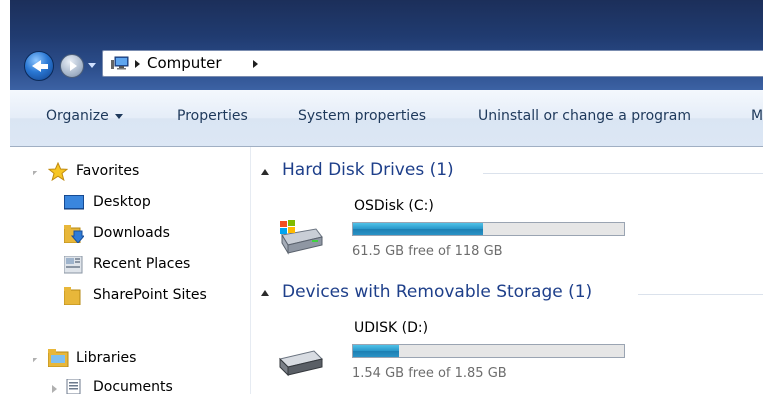 This screenshot has height=395, width=763. I want to click on drive-free-space: 61.5 GB free of 118 GB, so click(427, 251).